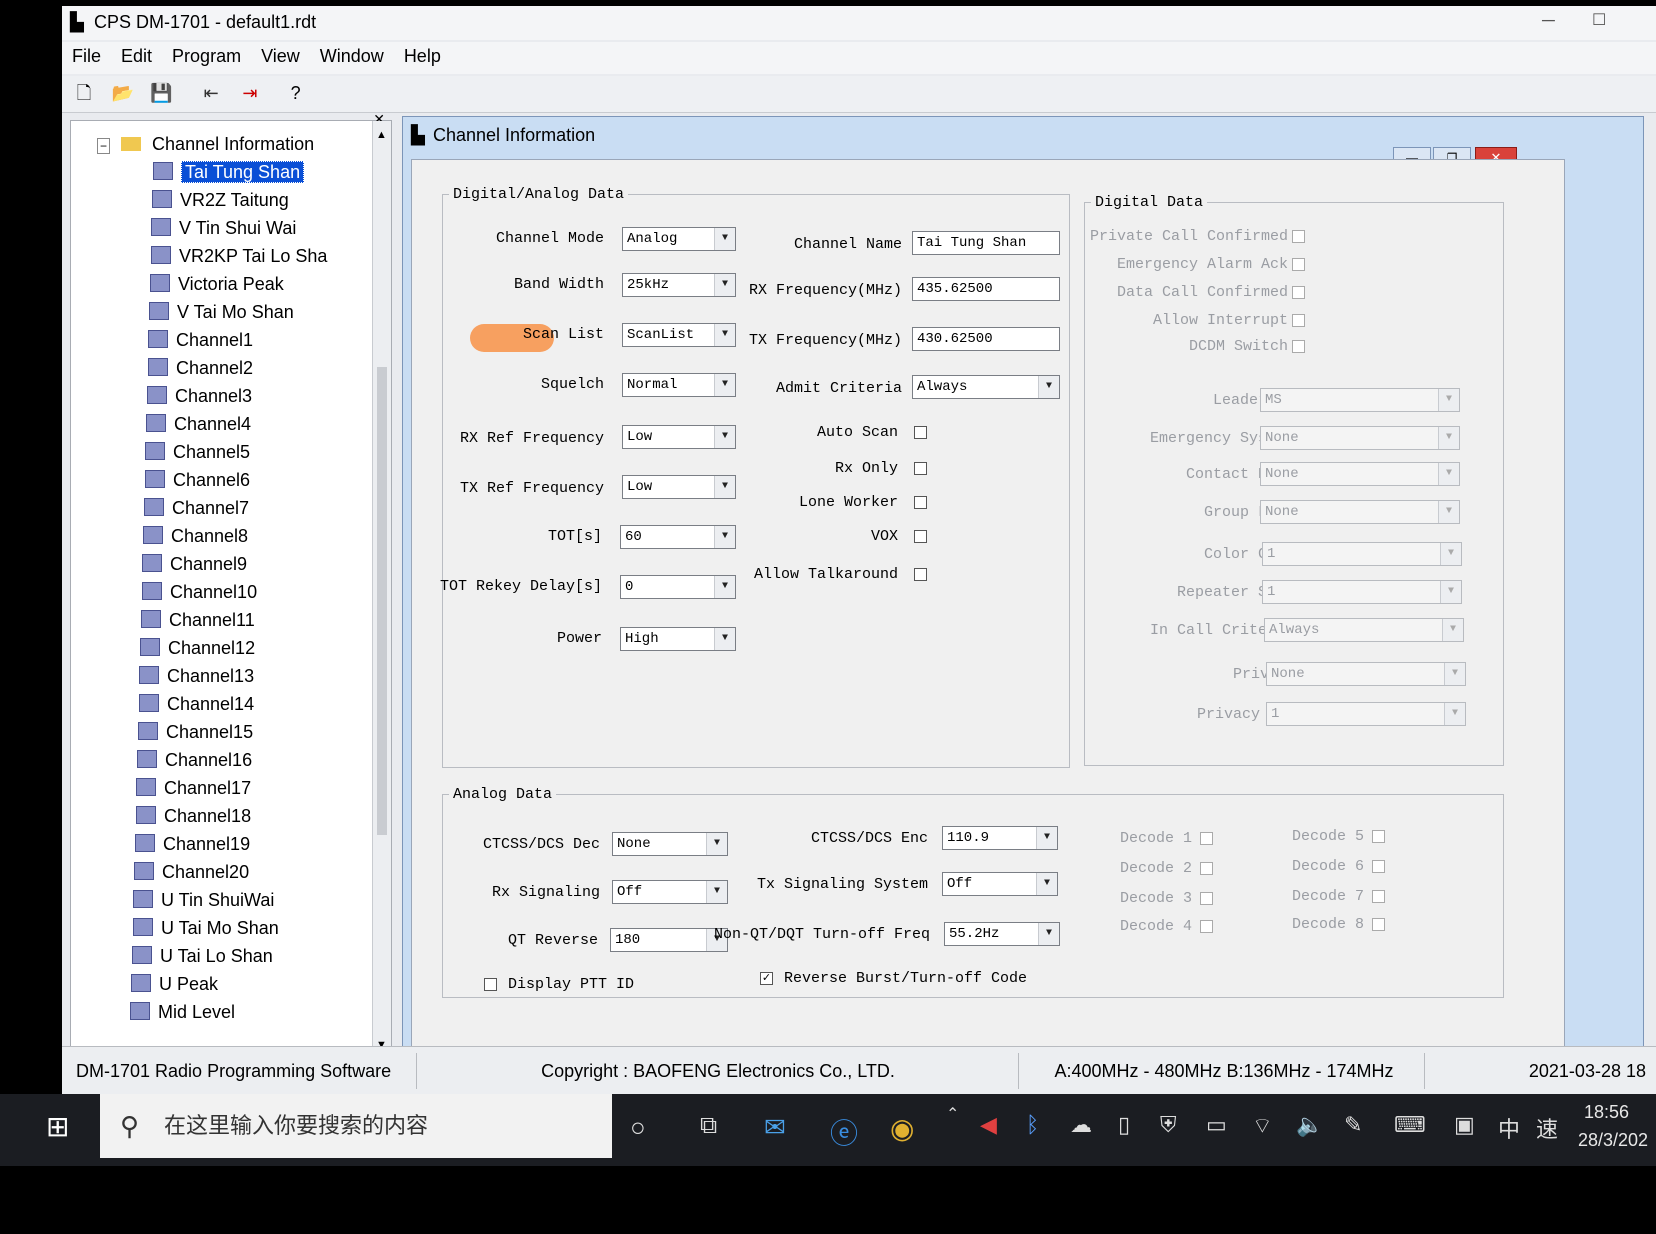 This screenshot has height=1234, width=1656. What do you see at coordinates (197, 480) in the screenshot?
I see `tree-item: Channel6` at bounding box center [197, 480].